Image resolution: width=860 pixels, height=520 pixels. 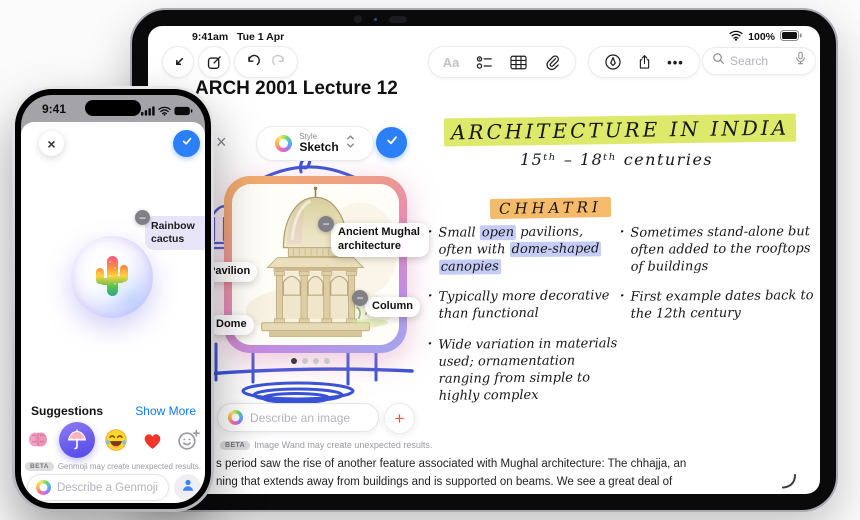 I want to click on battery-percent: 100%, so click(x=761, y=37).